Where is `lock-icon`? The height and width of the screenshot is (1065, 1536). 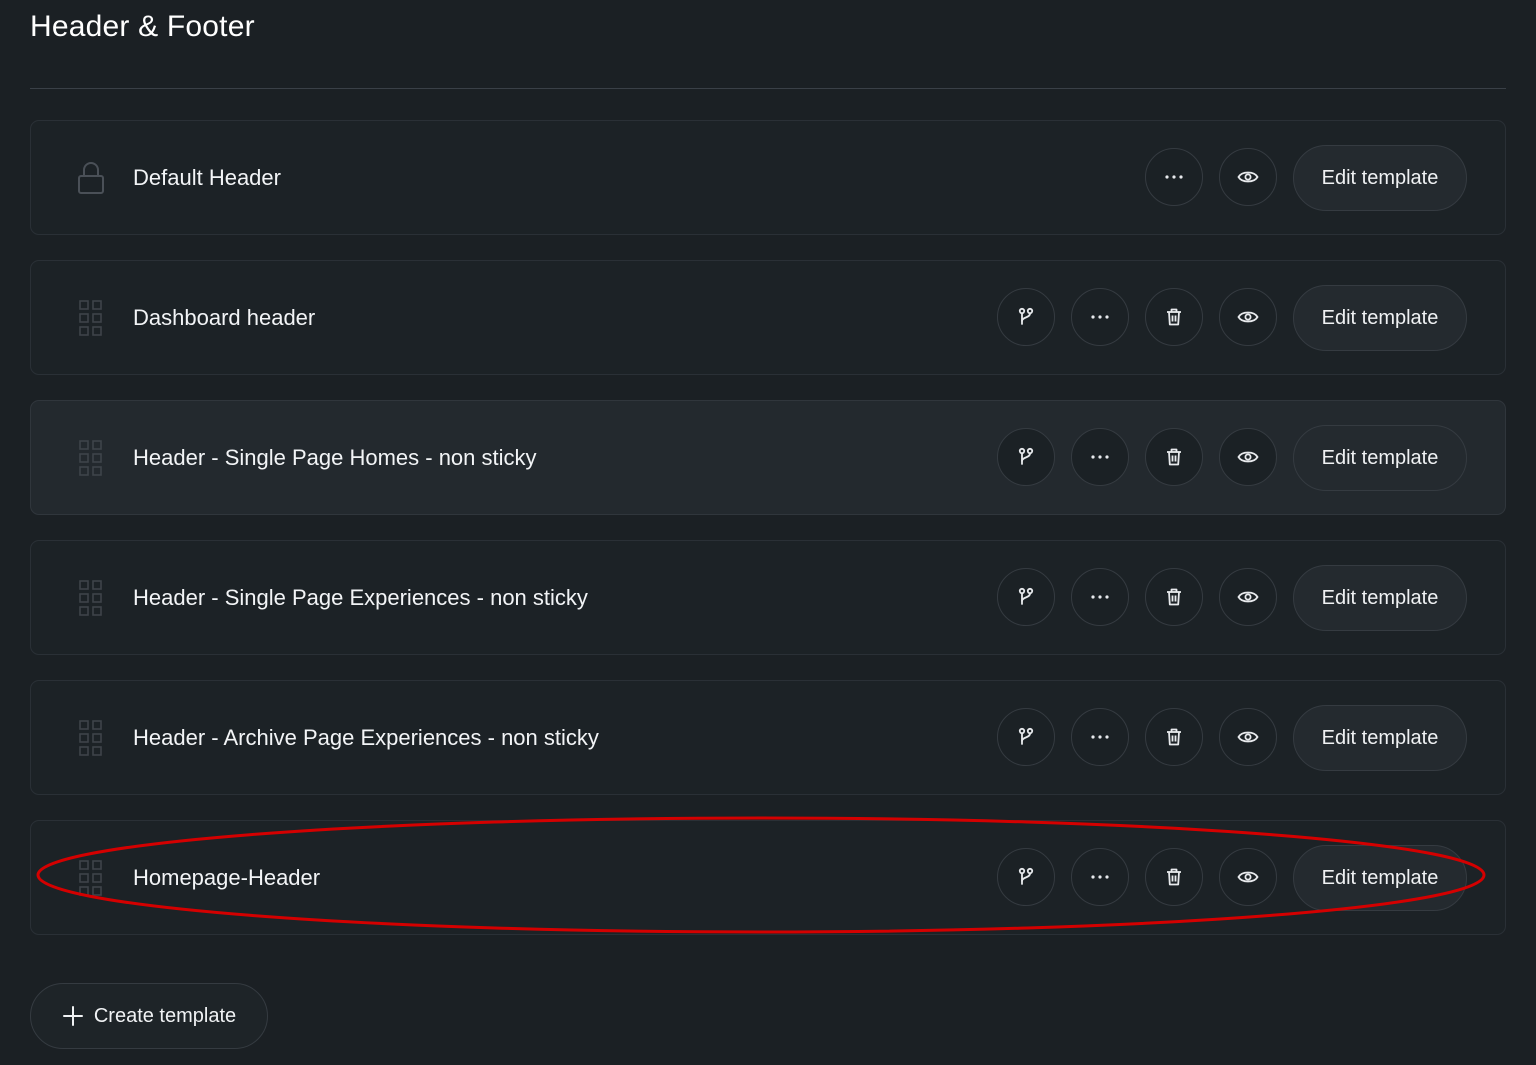 lock-icon is located at coordinates (91, 178).